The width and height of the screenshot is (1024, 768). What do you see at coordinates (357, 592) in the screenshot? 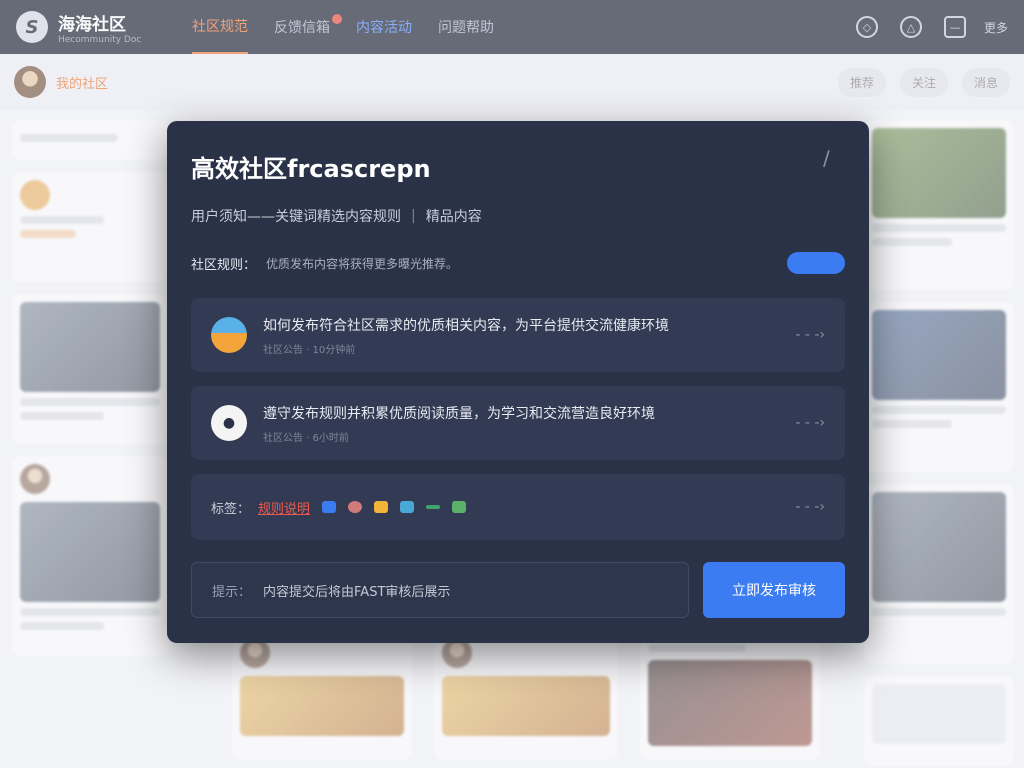
I see `input-value: 内容提交后将由FAST审核后展示` at bounding box center [357, 592].